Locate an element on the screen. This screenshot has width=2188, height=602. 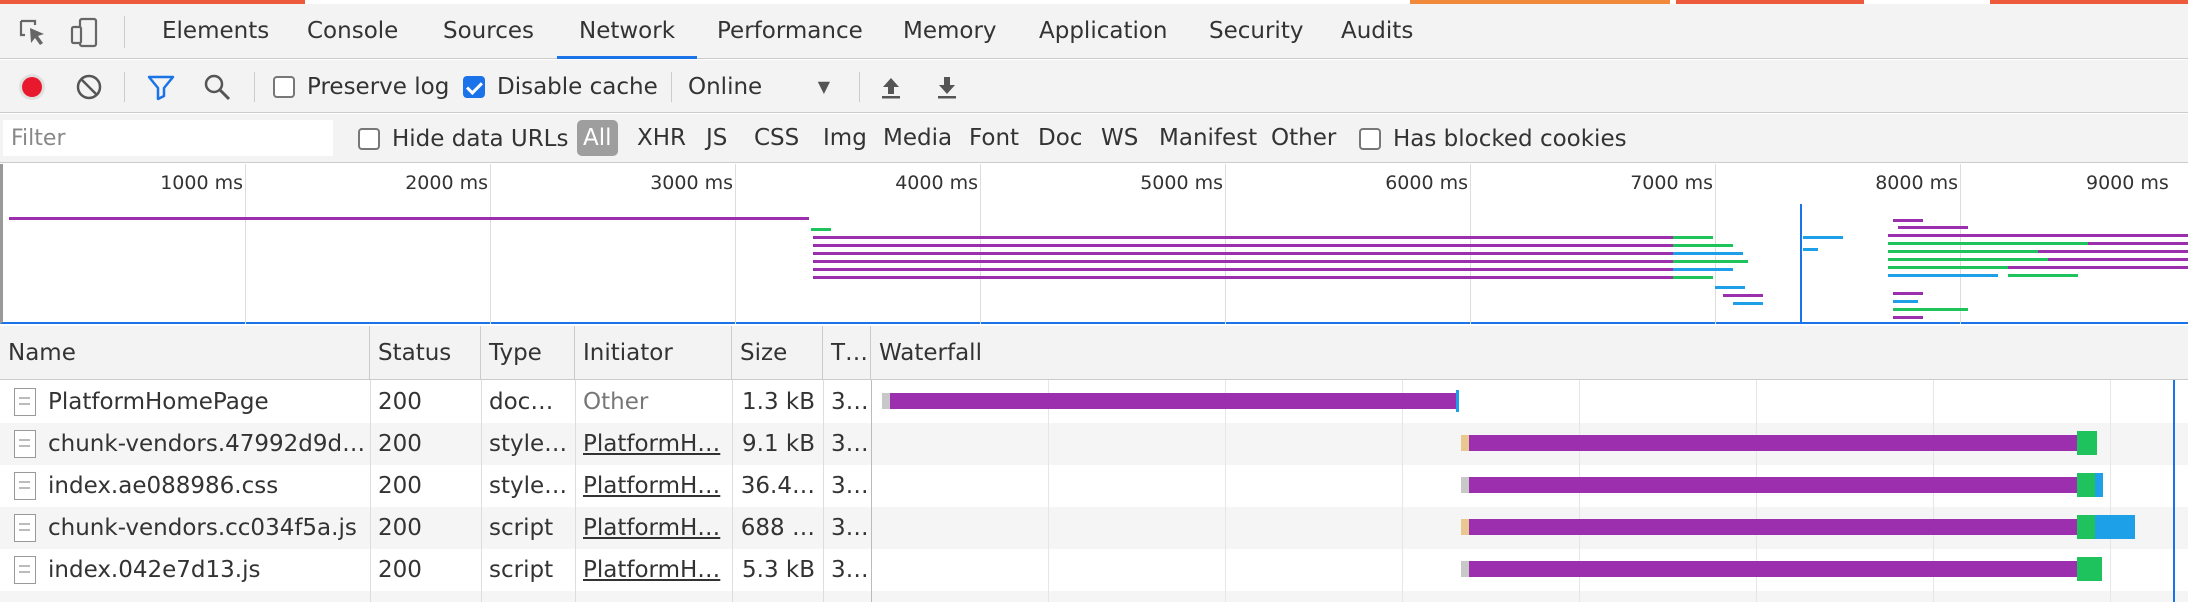
blocked-cookies-checkbox: Has blocked cookies is located at coordinates (1493, 138).